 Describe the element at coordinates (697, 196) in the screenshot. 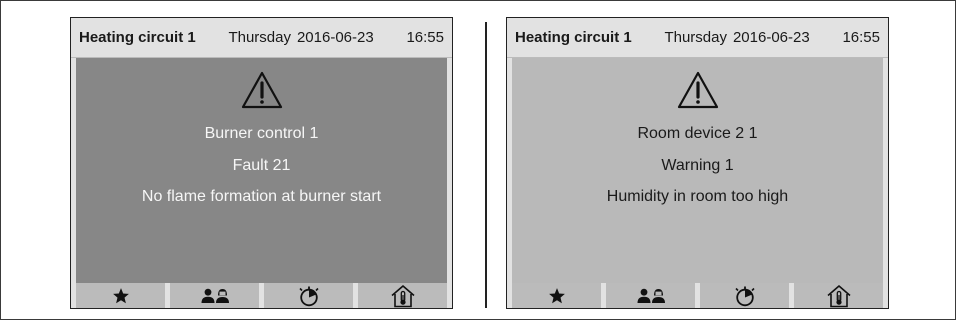

I see `message-description: Humidity in room too high` at that location.